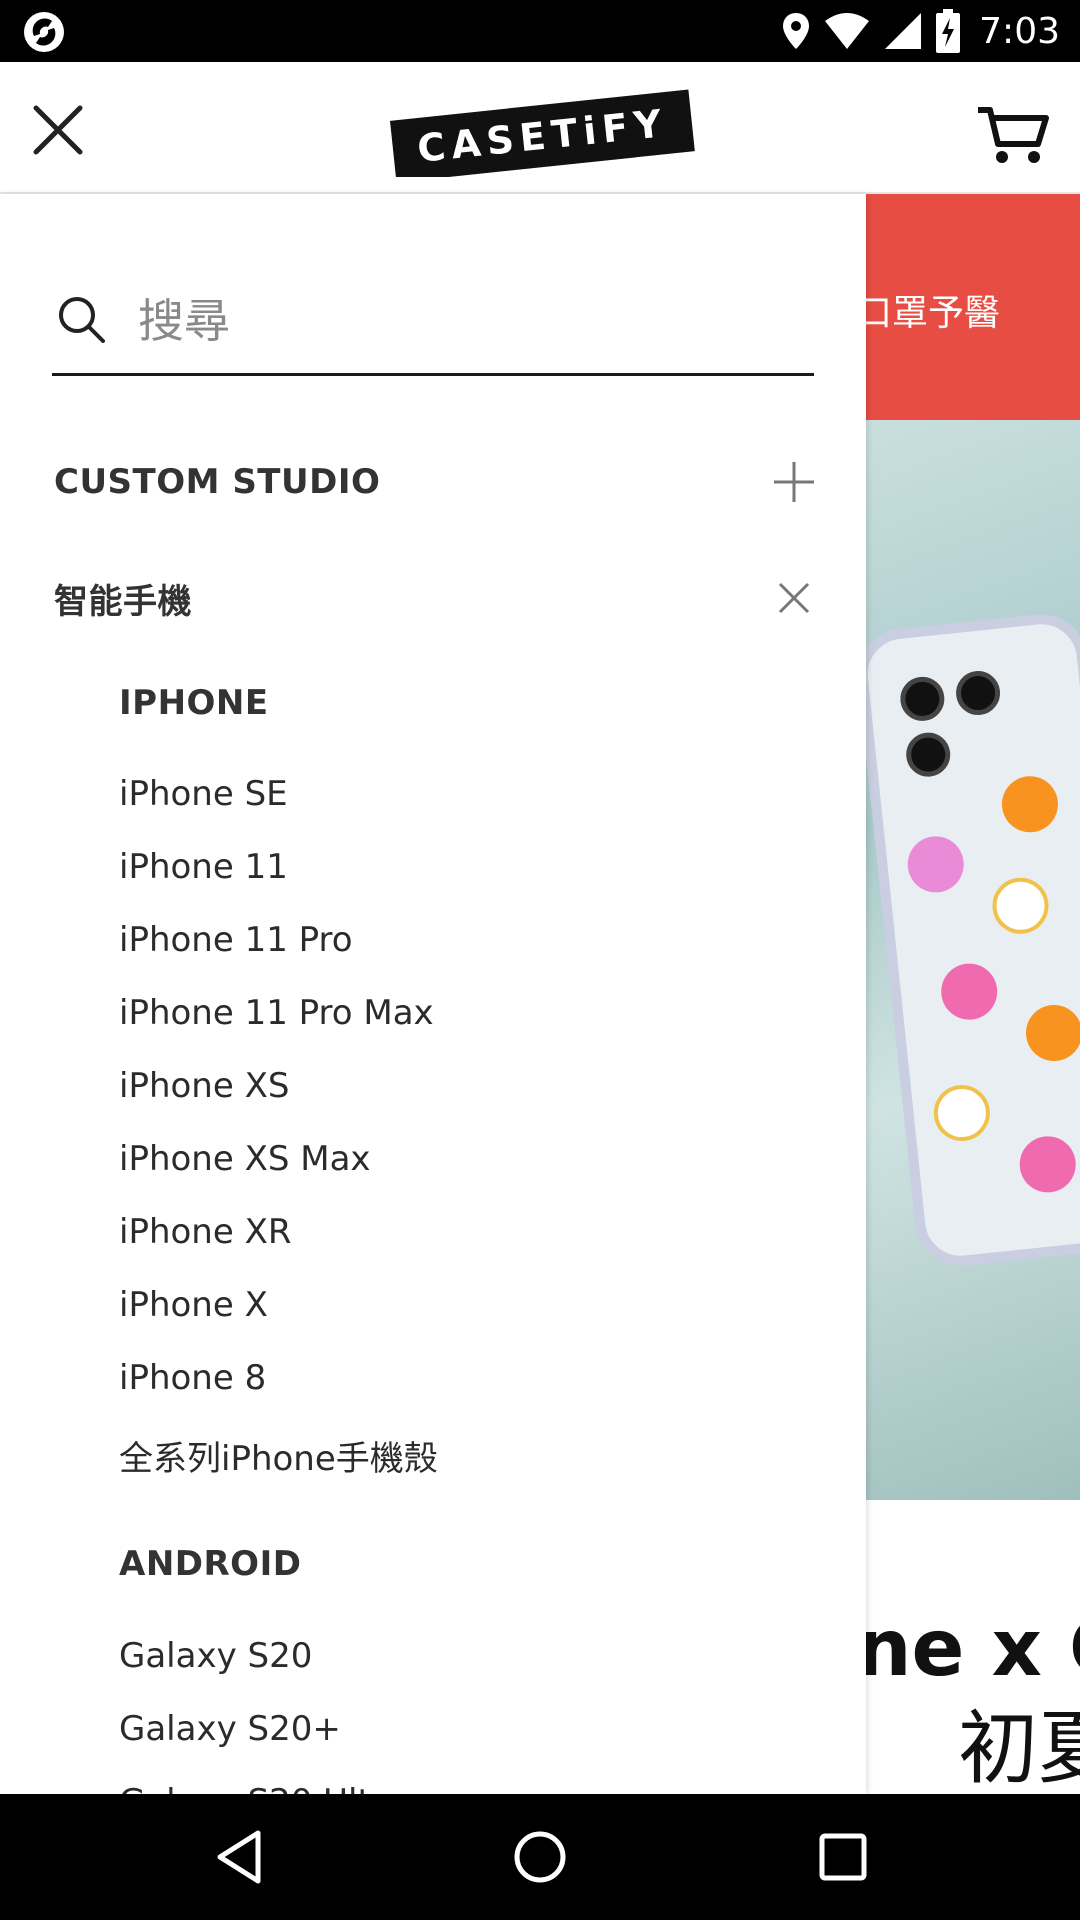 The image size is (1080, 1920). What do you see at coordinates (973, 1649) in the screenshot?
I see `headline-fragment: ne x CA` at bounding box center [973, 1649].